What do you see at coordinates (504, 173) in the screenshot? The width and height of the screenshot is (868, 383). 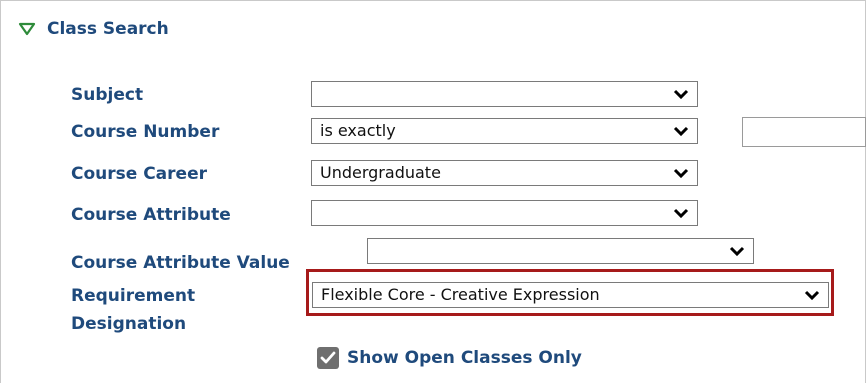 I see `course-career-select: Undergraduate` at bounding box center [504, 173].